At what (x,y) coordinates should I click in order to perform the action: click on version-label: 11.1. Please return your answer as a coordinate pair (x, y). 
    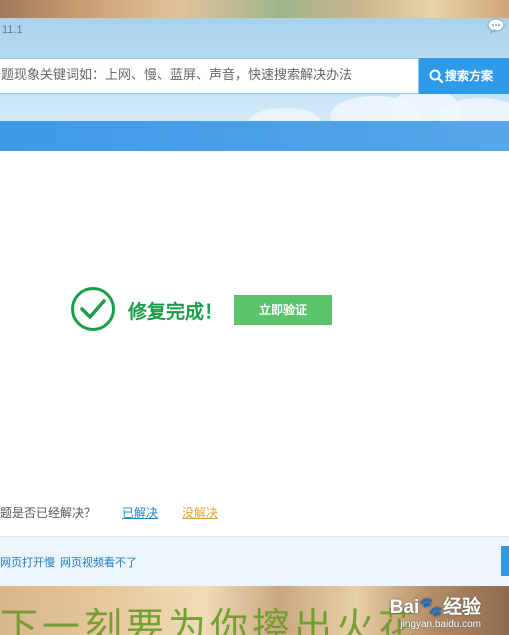
    Looking at the image, I should click on (12, 30).